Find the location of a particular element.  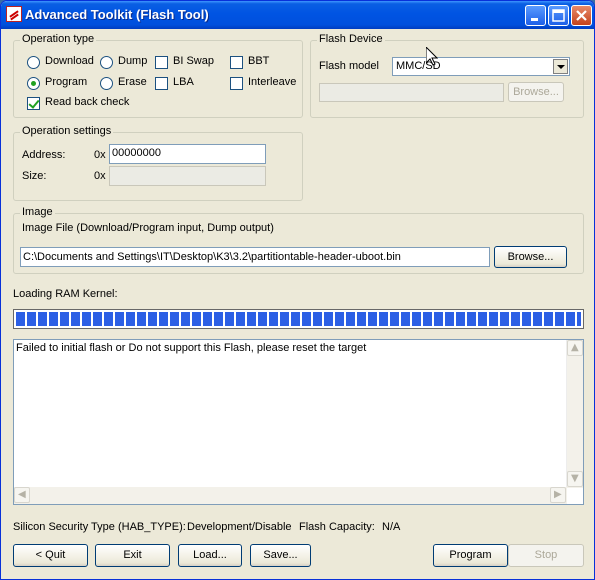

operation-type-legend: Operation type is located at coordinates (58, 39).